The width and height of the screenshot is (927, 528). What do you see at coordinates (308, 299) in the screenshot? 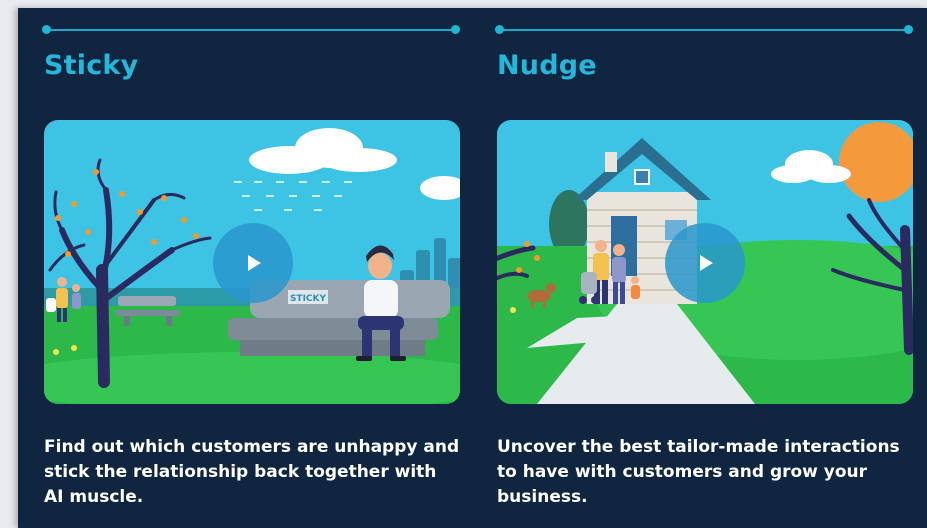
I see `bench-sign-text: STICKY` at bounding box center [308, 299].